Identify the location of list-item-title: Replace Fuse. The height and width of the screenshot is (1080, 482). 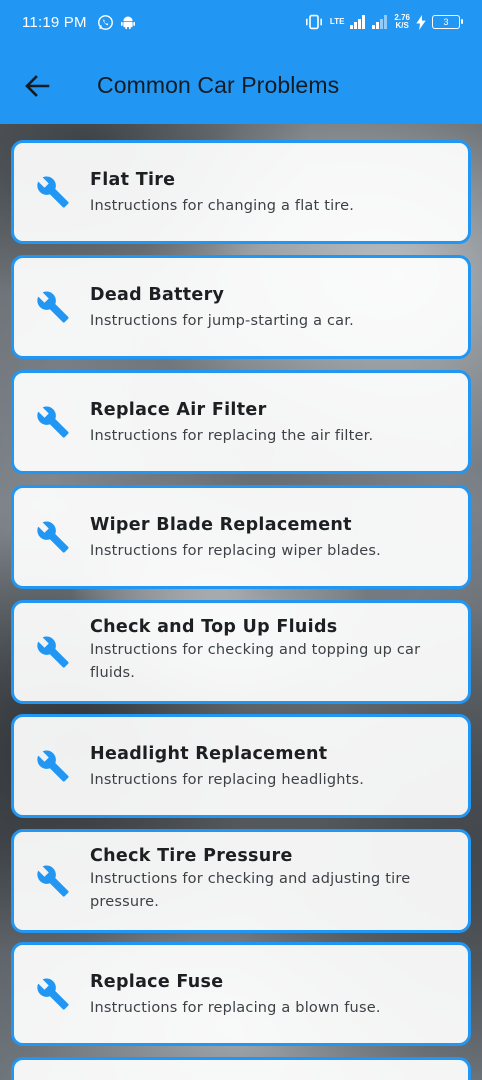
(157, 982).